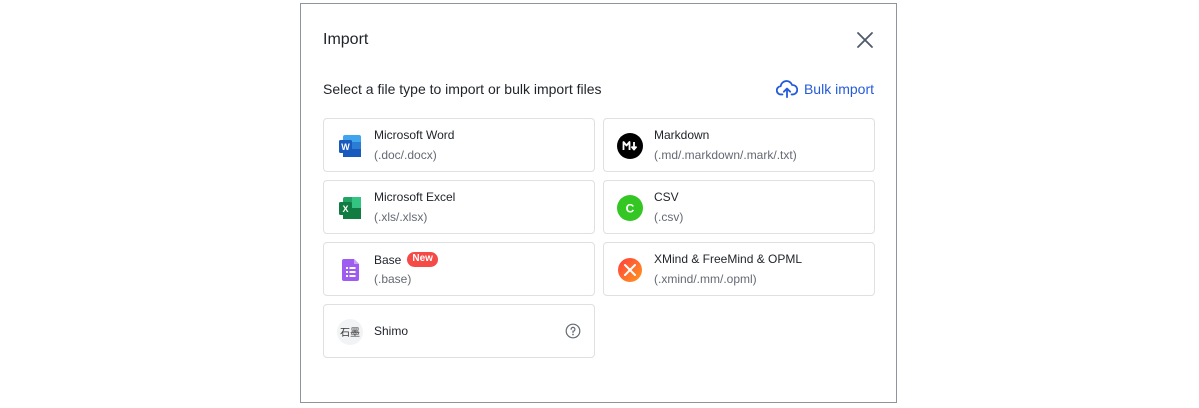 The height and width of the screenshot is (408, 1199). Describe the element at coordinates (393, 279) in the screenshot. I see `file-type-ext: (.base)` at that location.